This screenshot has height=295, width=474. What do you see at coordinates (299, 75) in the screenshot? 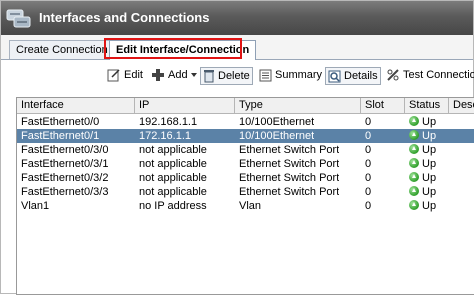
I see `summary-button-label: Summary` at bounding box center [299, 75].